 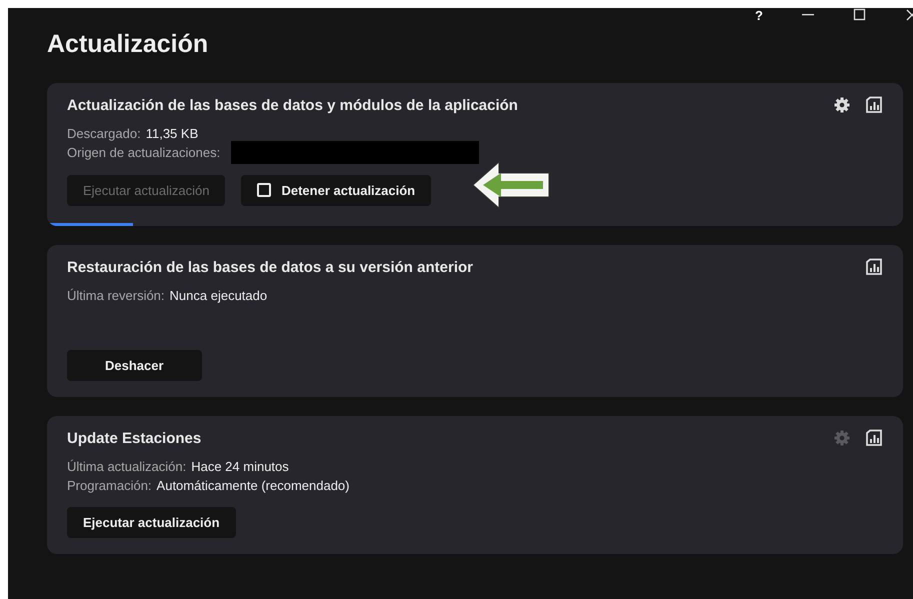 I want to click on field-label: Origen de actualizaciones:, so click(x=143, y=152).